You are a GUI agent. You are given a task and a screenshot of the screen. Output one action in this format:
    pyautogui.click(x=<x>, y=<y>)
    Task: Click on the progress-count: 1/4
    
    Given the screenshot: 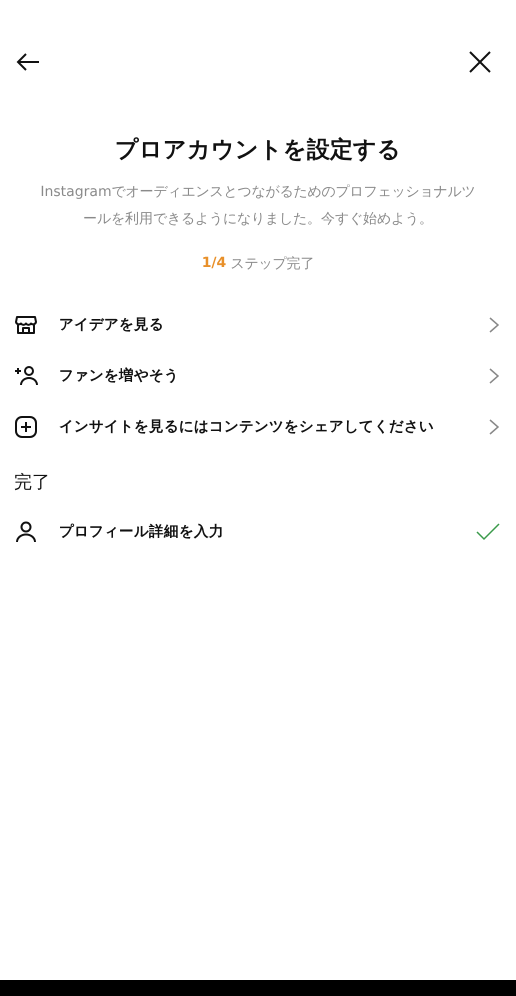 What is the action you would take?
    pyautogui.click(x=214, y=264)
    